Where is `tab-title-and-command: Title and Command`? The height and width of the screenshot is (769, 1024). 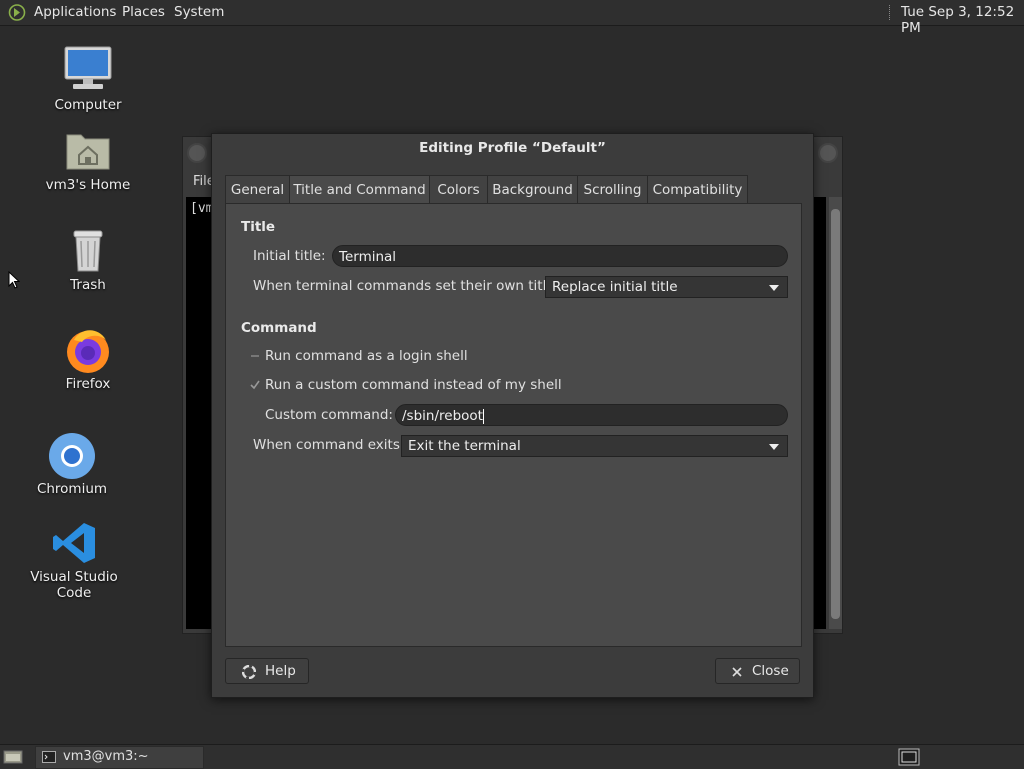 tab-title-and-command: Title and Command is located at coordinates (359, 190).